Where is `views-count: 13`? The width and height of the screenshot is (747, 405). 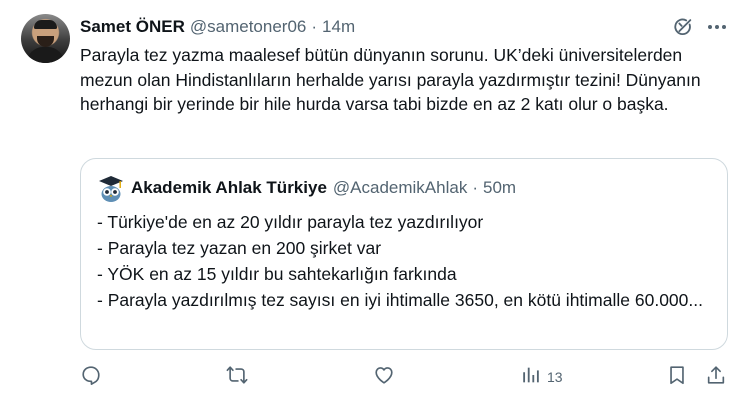 views-count: 13 is located at coordinates (555, 377).